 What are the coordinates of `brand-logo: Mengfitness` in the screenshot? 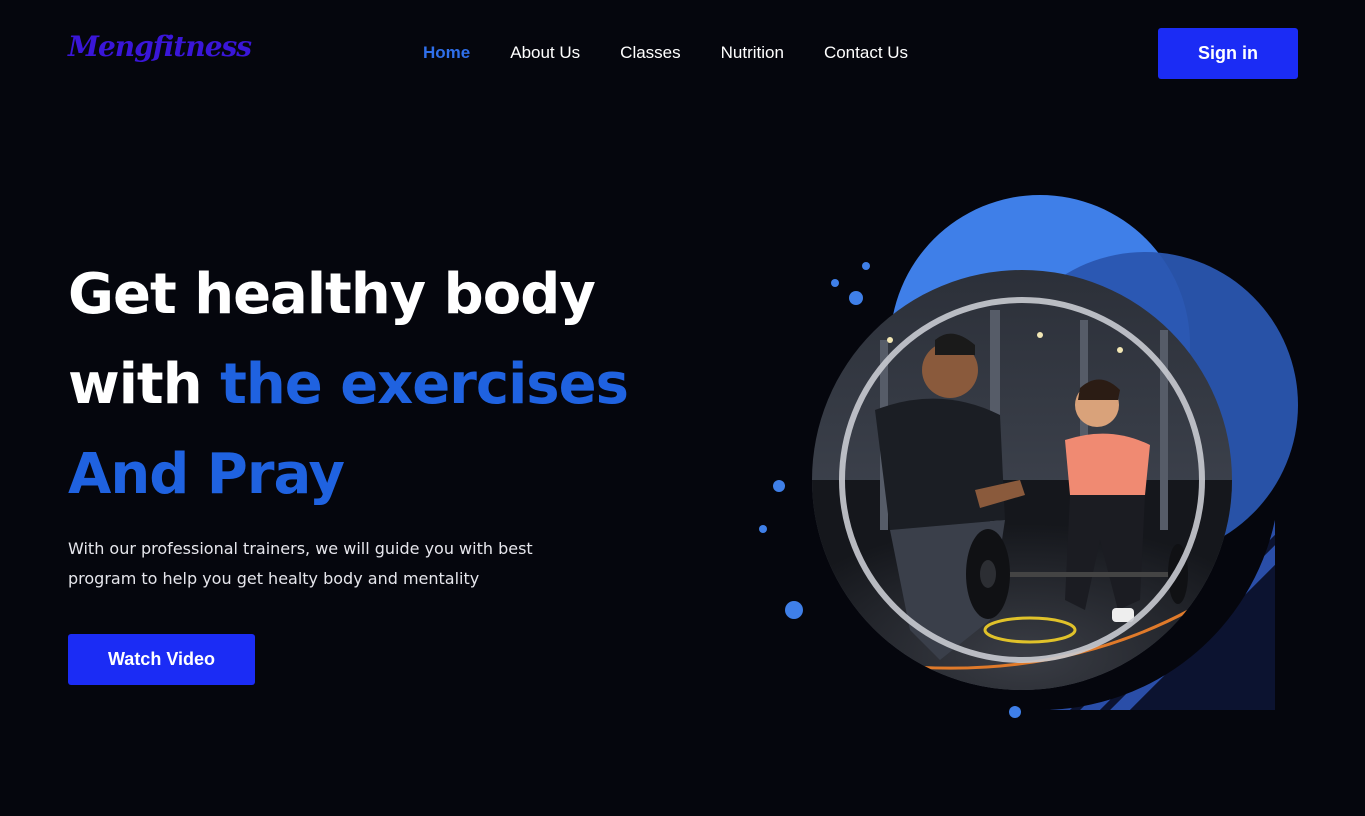 It's located at (160, 46).